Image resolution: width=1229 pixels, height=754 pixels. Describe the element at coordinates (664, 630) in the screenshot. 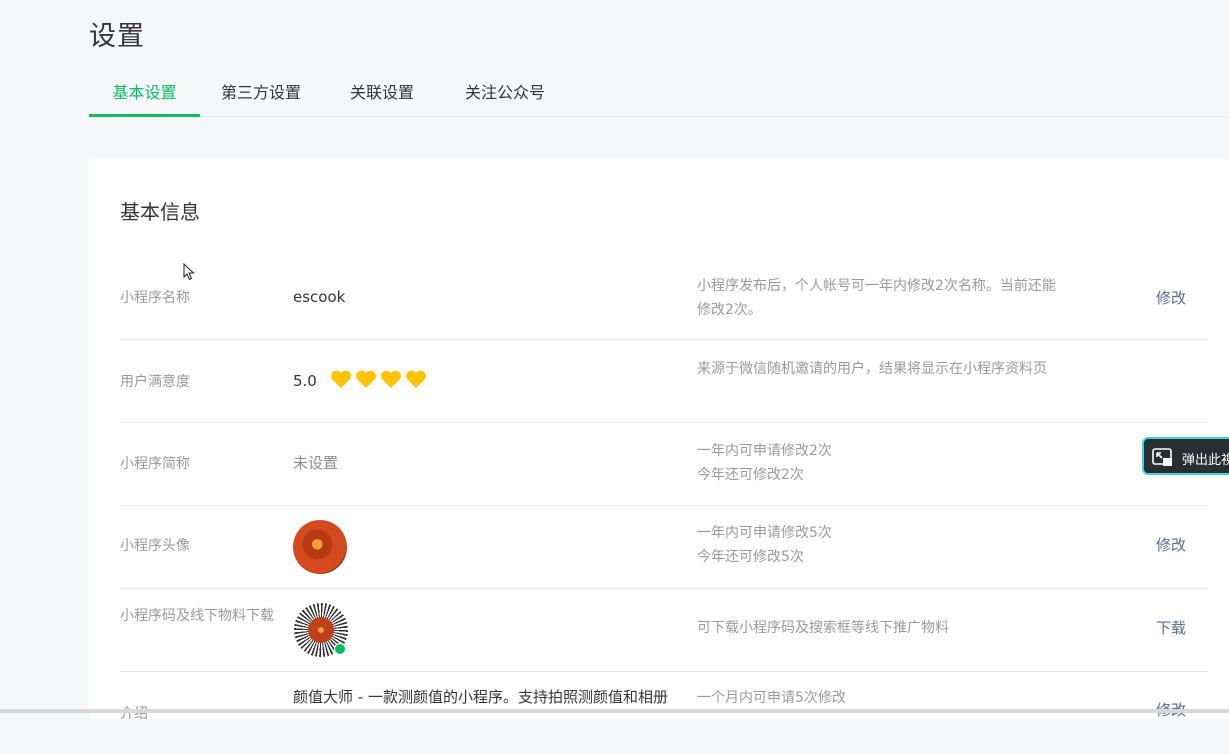

I see `row-mini-program-code: 小程序码及线下物料下载 可下载小程序码及搜索框等线下推广物料 下载` at that location.